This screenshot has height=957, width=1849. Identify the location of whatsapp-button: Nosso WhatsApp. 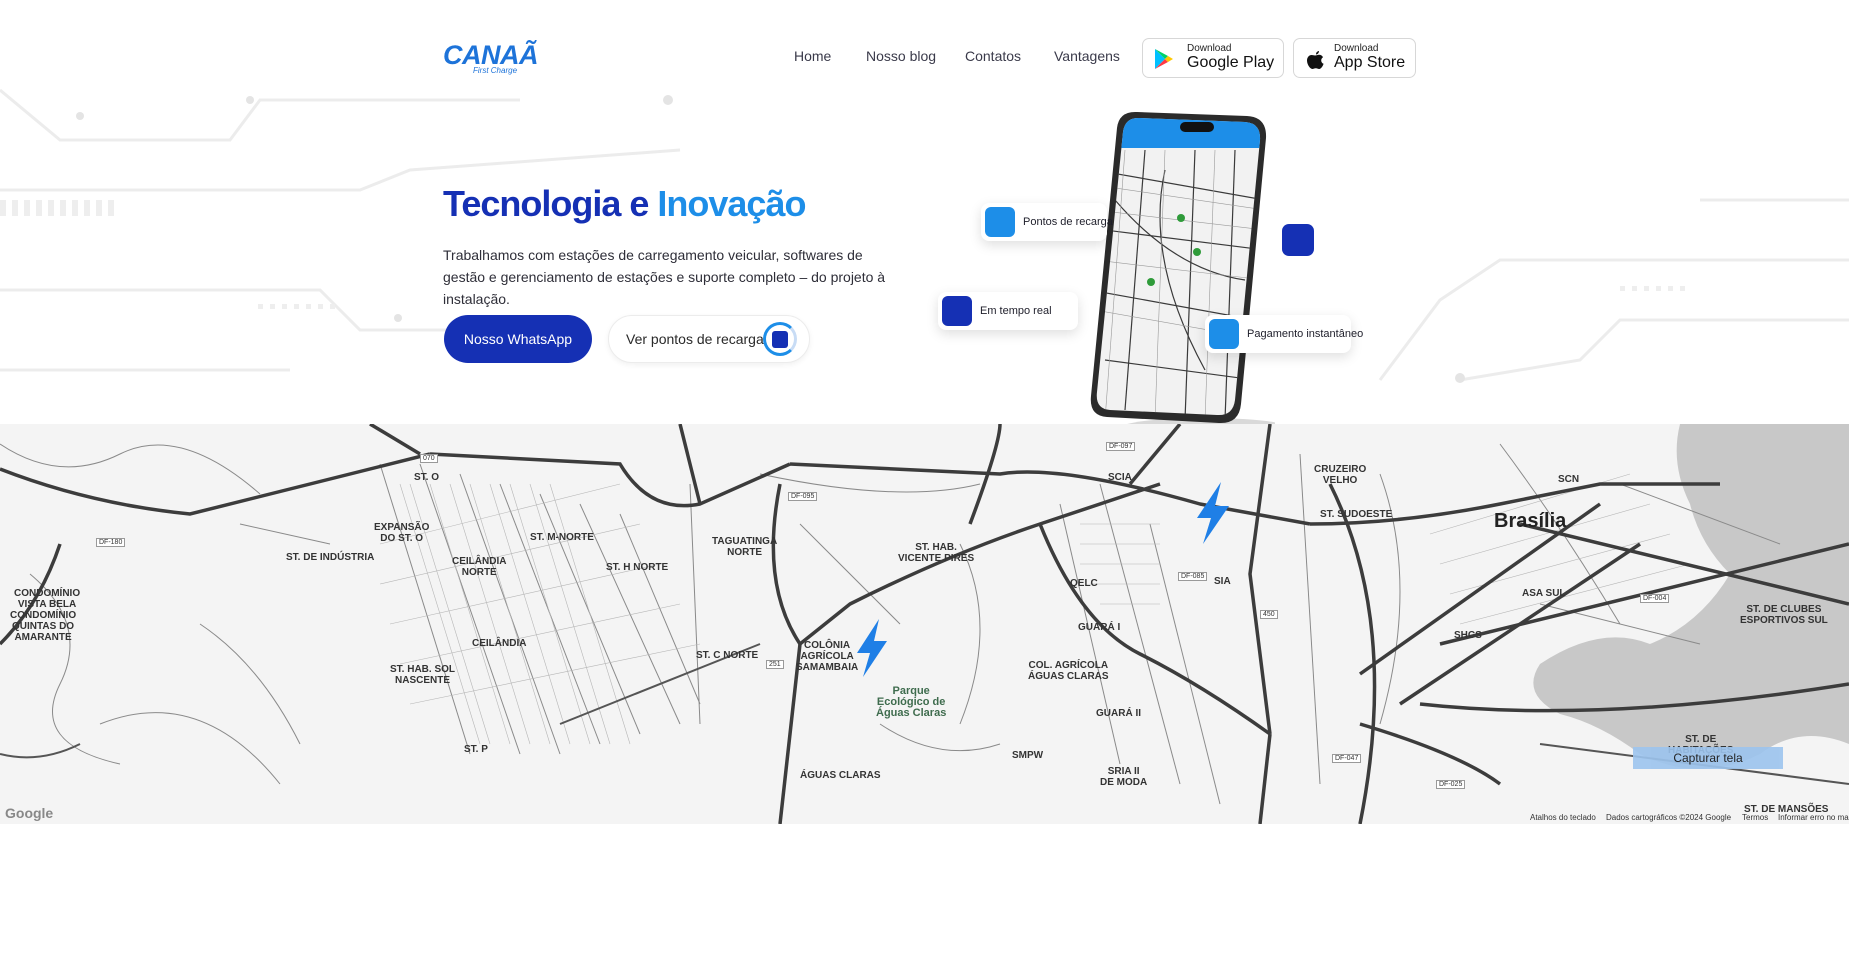
(518, 339).